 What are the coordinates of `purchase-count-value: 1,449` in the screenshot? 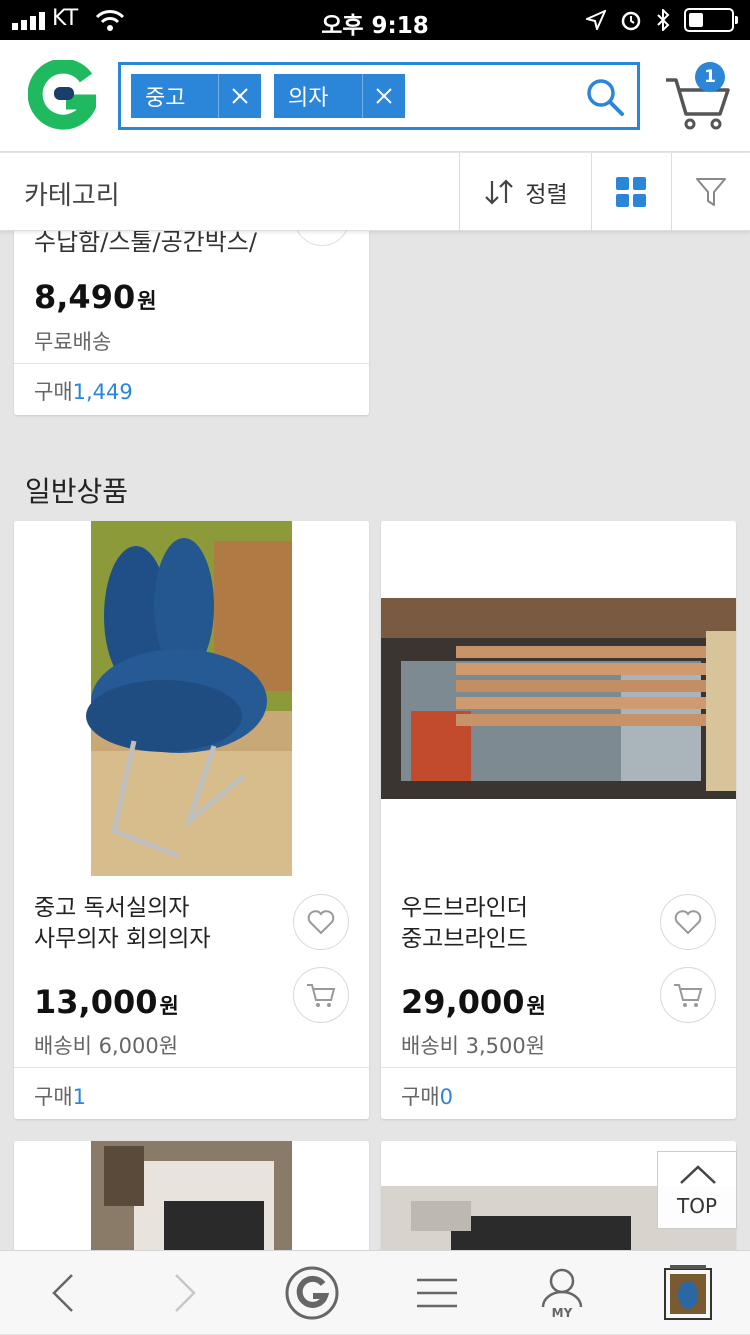 It's located at (102, 392).